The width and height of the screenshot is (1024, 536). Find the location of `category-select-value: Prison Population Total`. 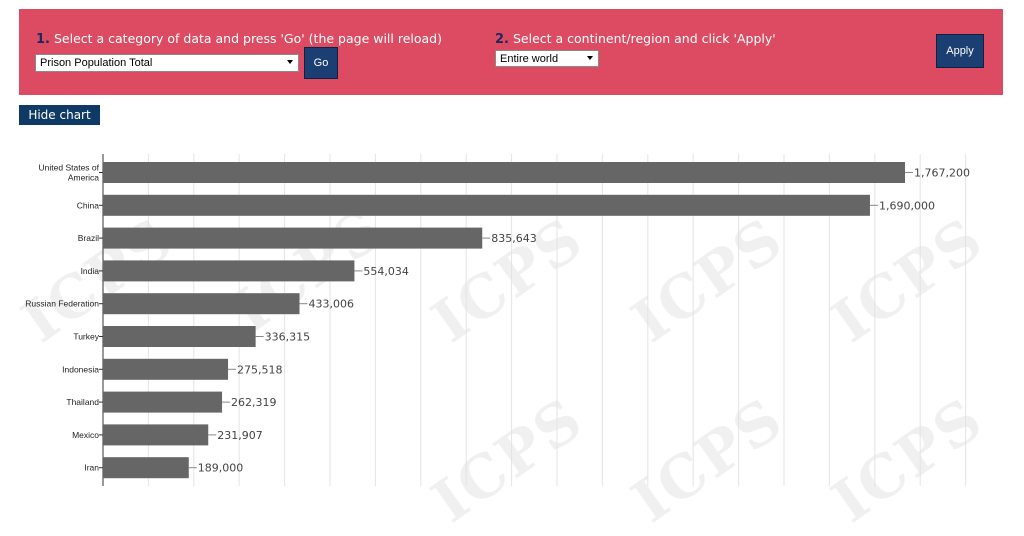

category-select-value: Prison Population Total is located at coordinates (96, 63).